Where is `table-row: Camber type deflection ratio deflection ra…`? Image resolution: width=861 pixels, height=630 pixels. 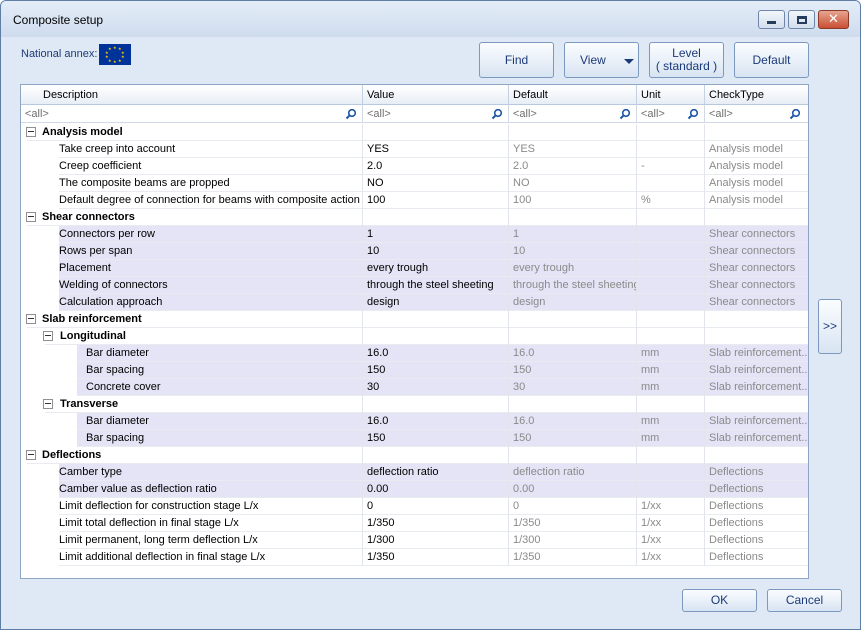 table-row: Camber type deflection ratio deflection ra… is located at coordinates (414, 472).